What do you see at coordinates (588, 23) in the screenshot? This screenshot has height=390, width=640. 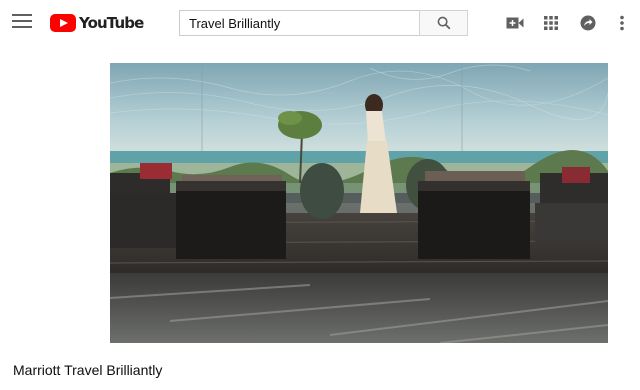 I see `share-icon` at bounding box center [588, 23].